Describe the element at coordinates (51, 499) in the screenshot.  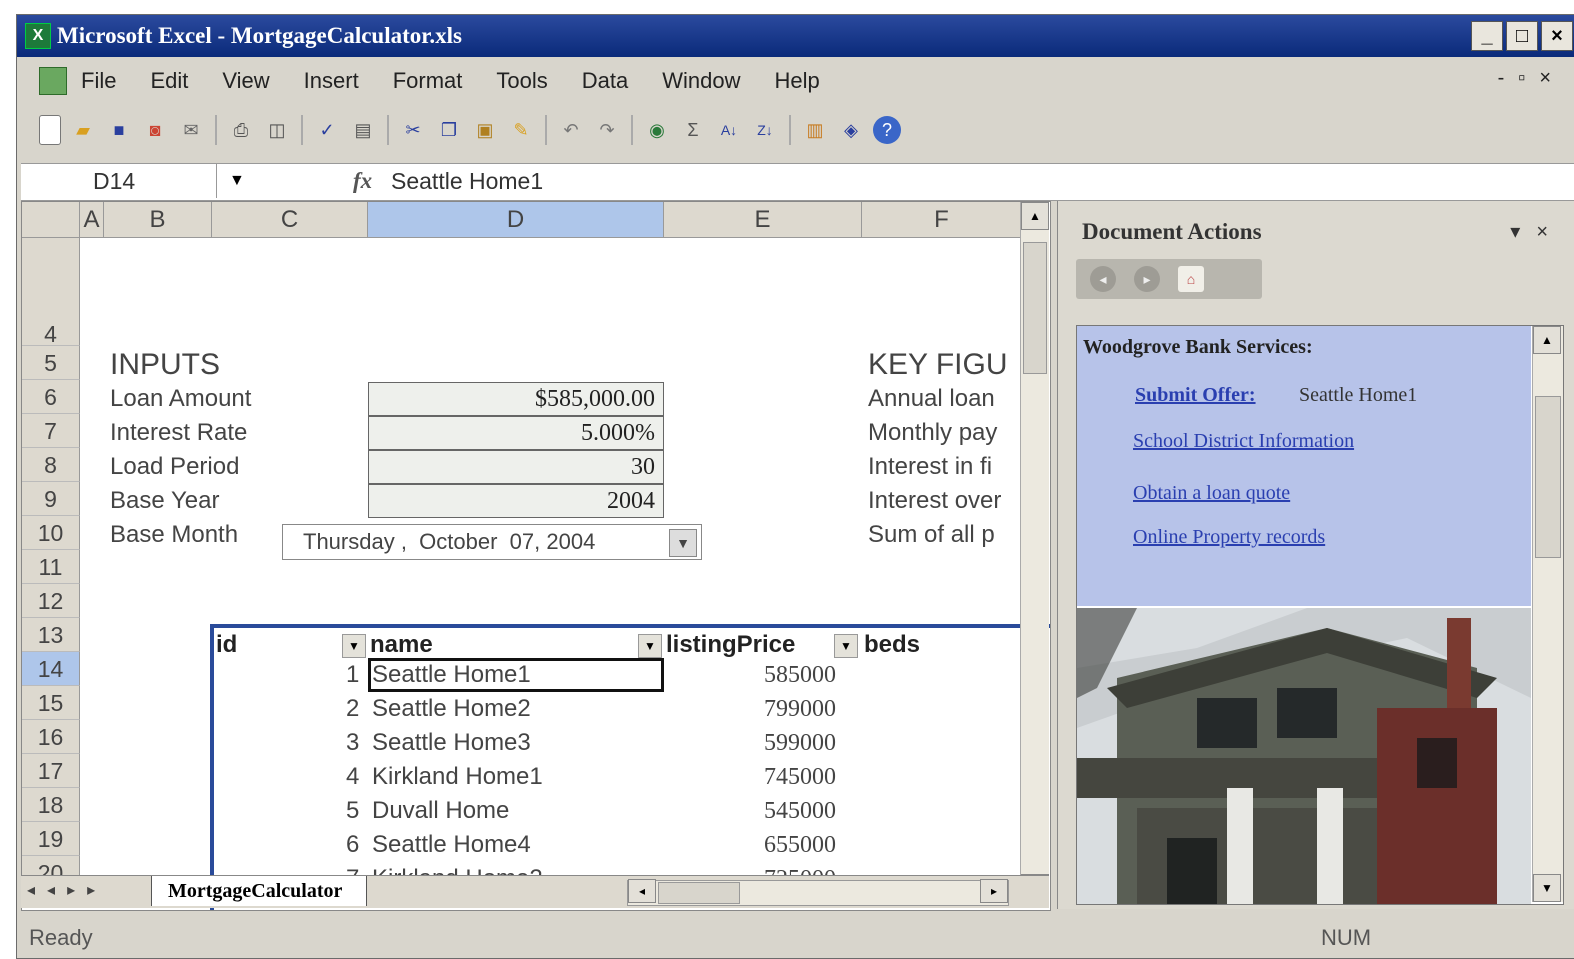
I see `row-header-9: 9` at that location.